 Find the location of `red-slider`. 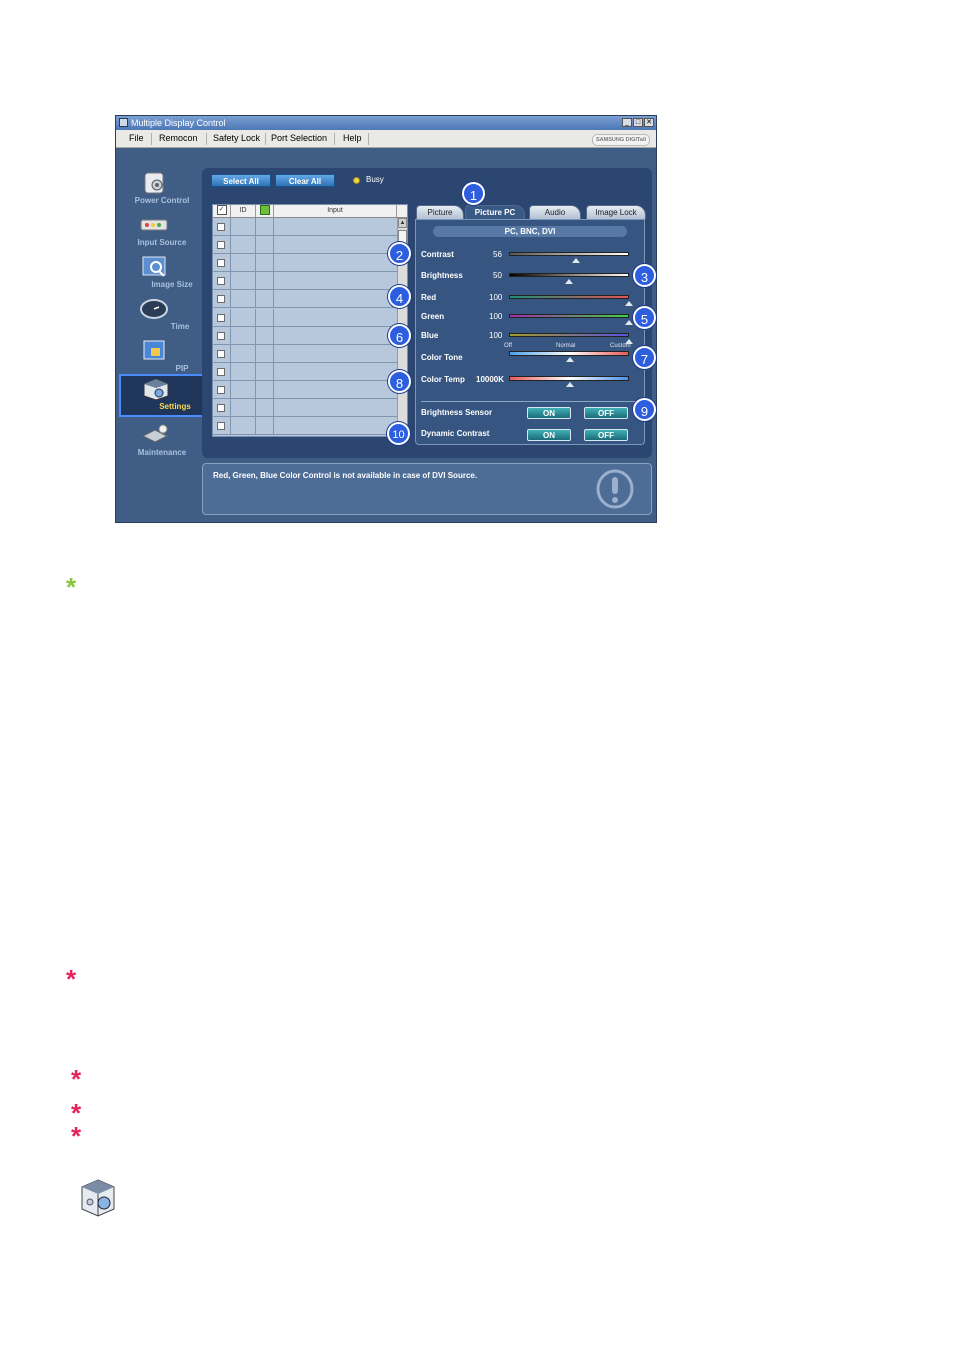

red-slider is located at coordinates (569, 297).